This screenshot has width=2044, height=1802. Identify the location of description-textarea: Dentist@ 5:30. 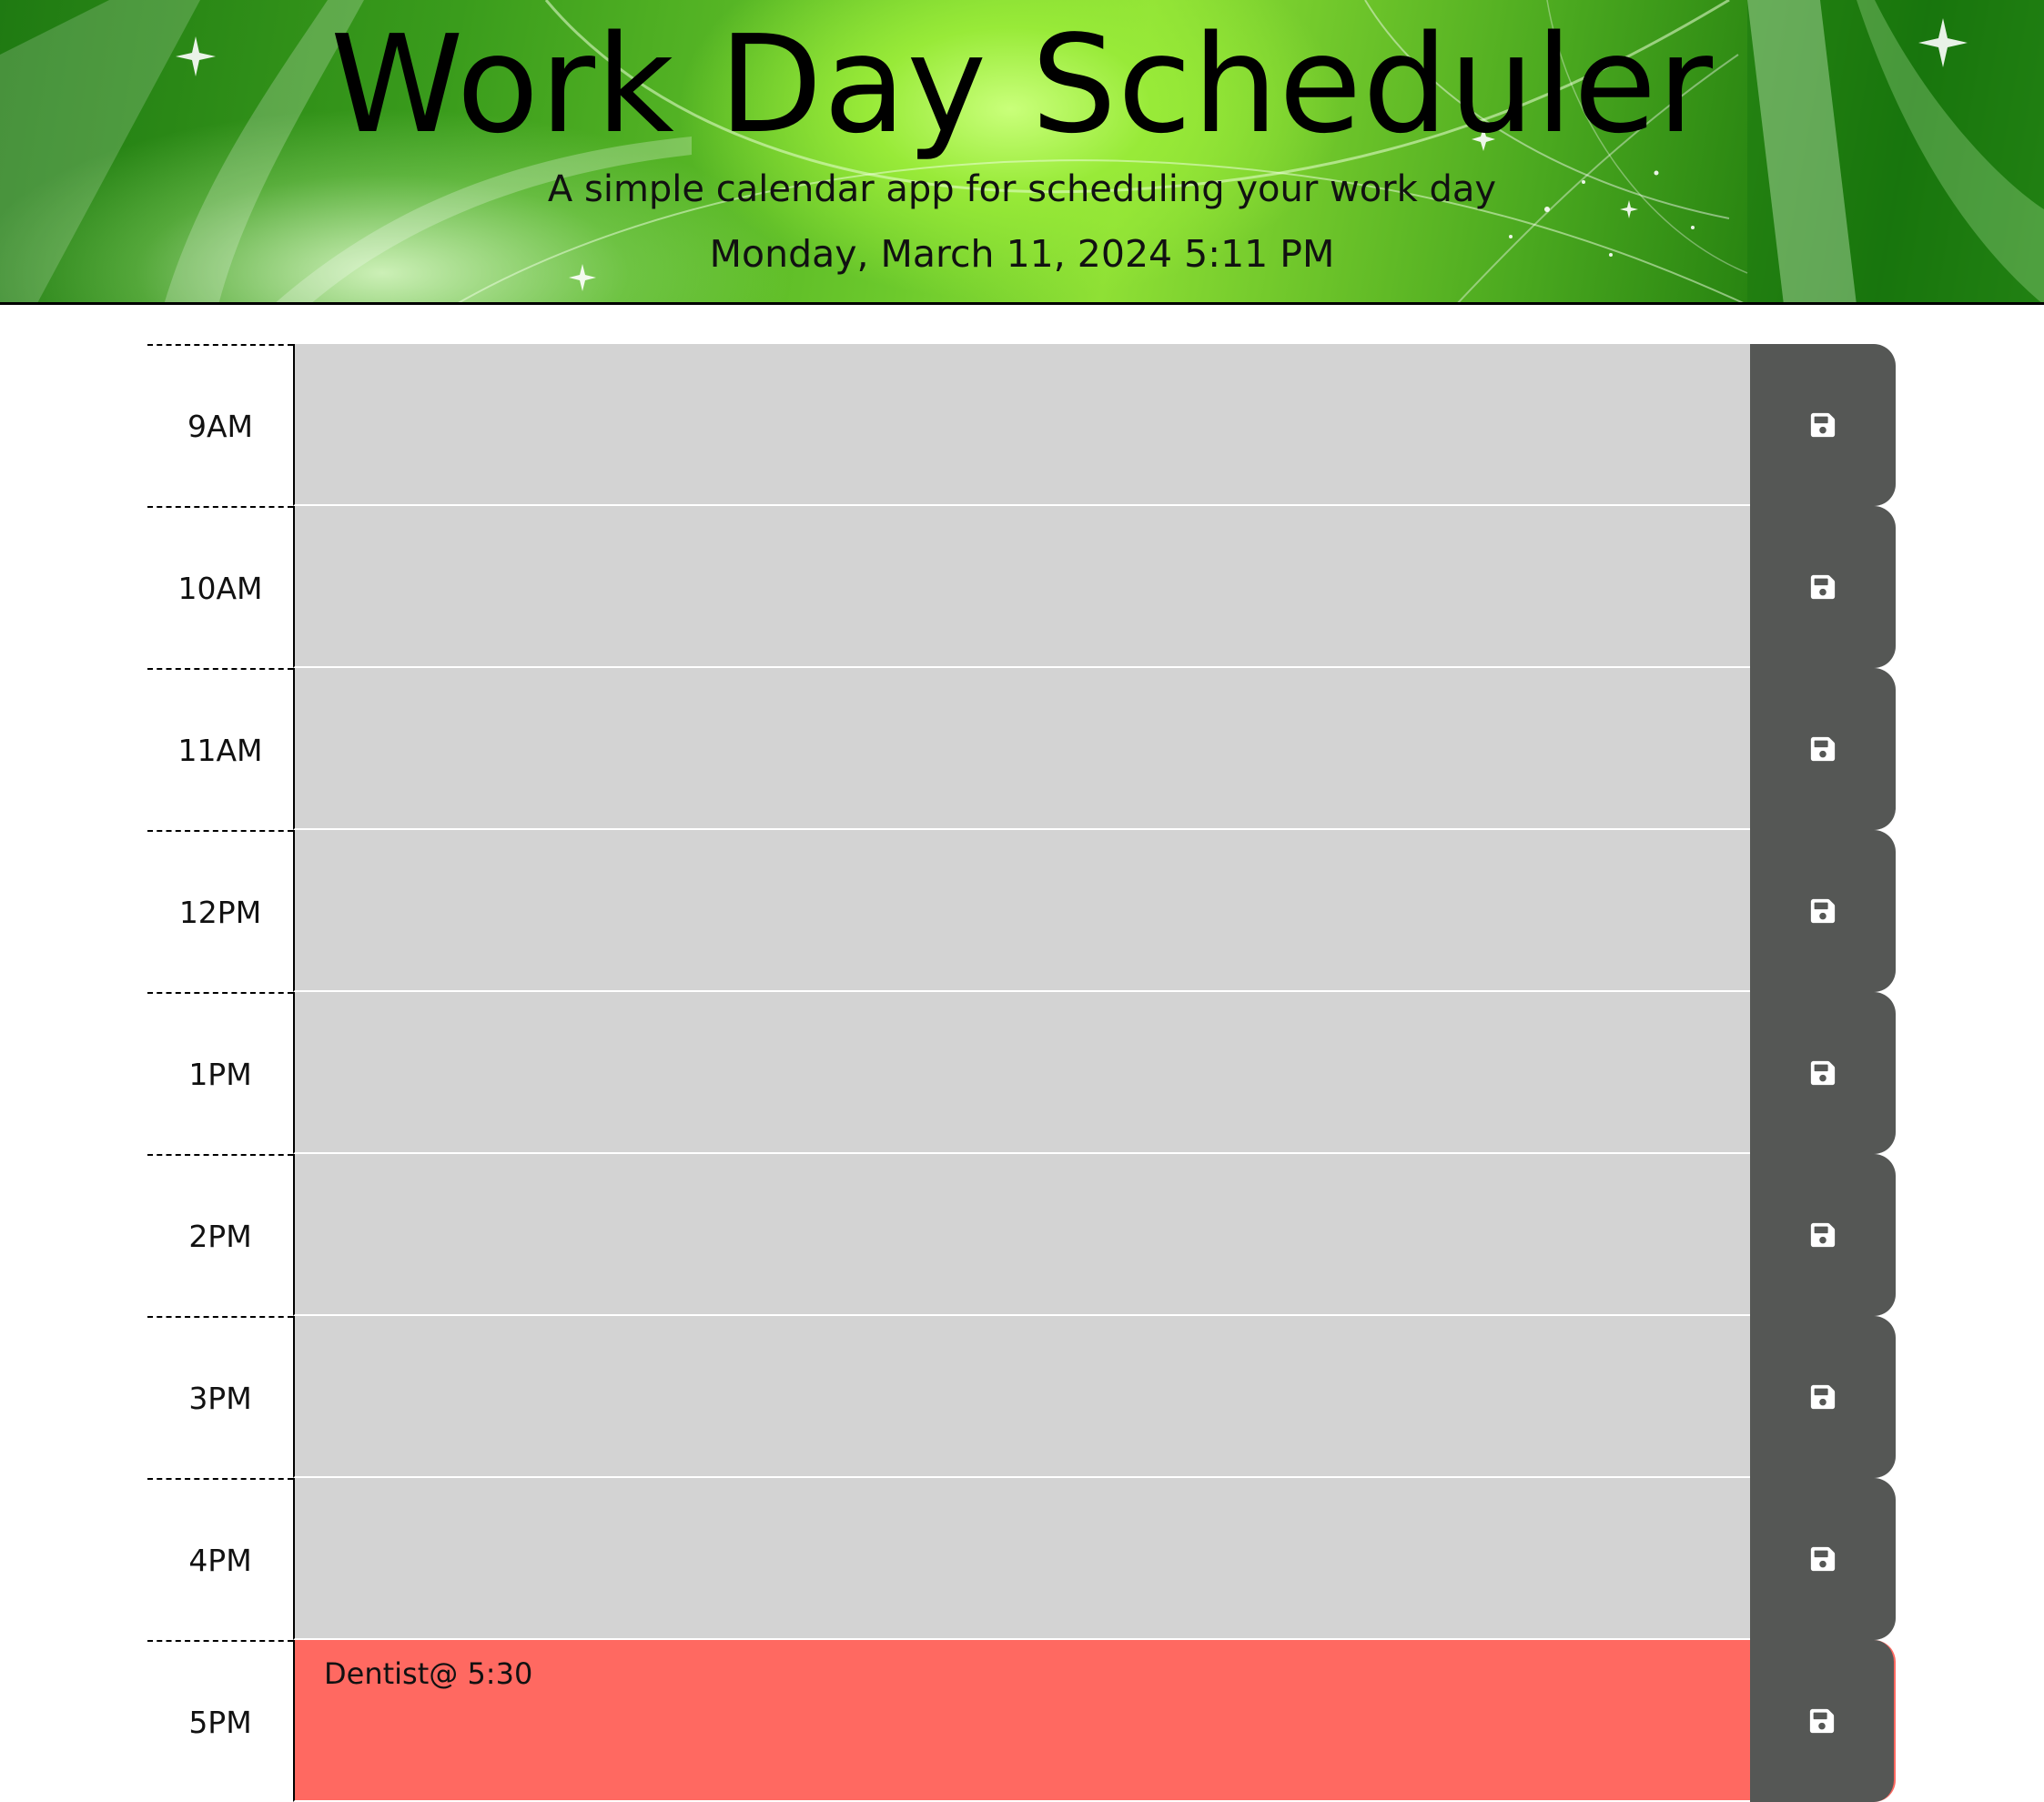
(1021, 1721).